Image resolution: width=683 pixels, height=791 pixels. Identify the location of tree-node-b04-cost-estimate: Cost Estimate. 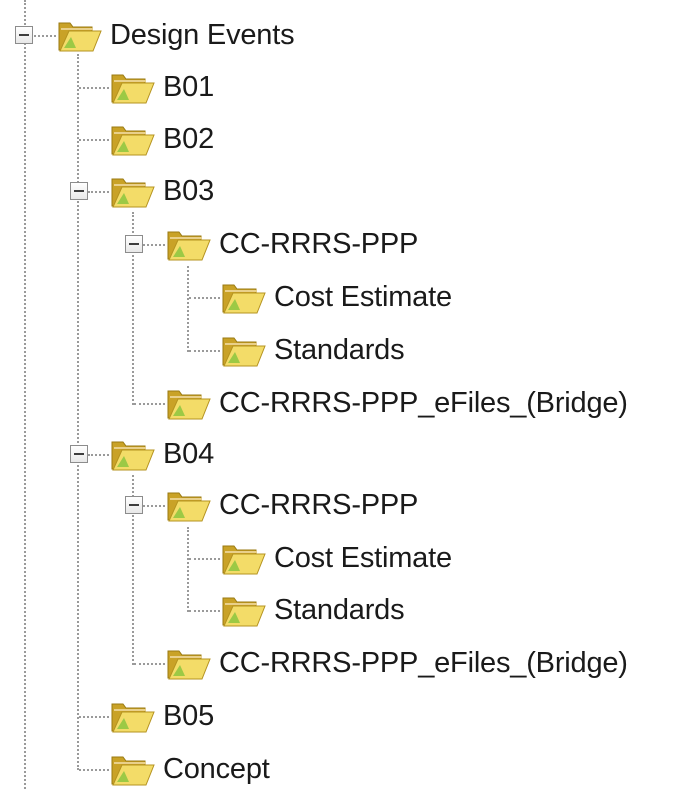
(336, 558).